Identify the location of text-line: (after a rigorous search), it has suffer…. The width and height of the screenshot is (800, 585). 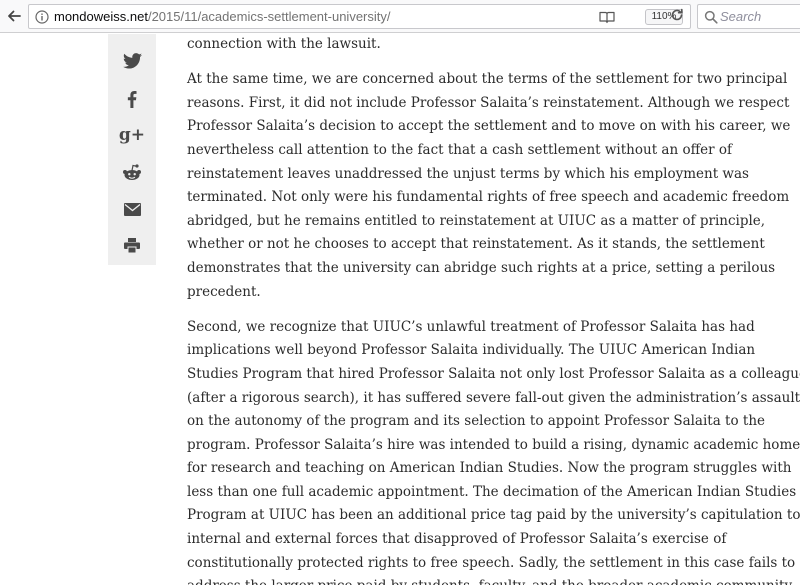
(493, 397).